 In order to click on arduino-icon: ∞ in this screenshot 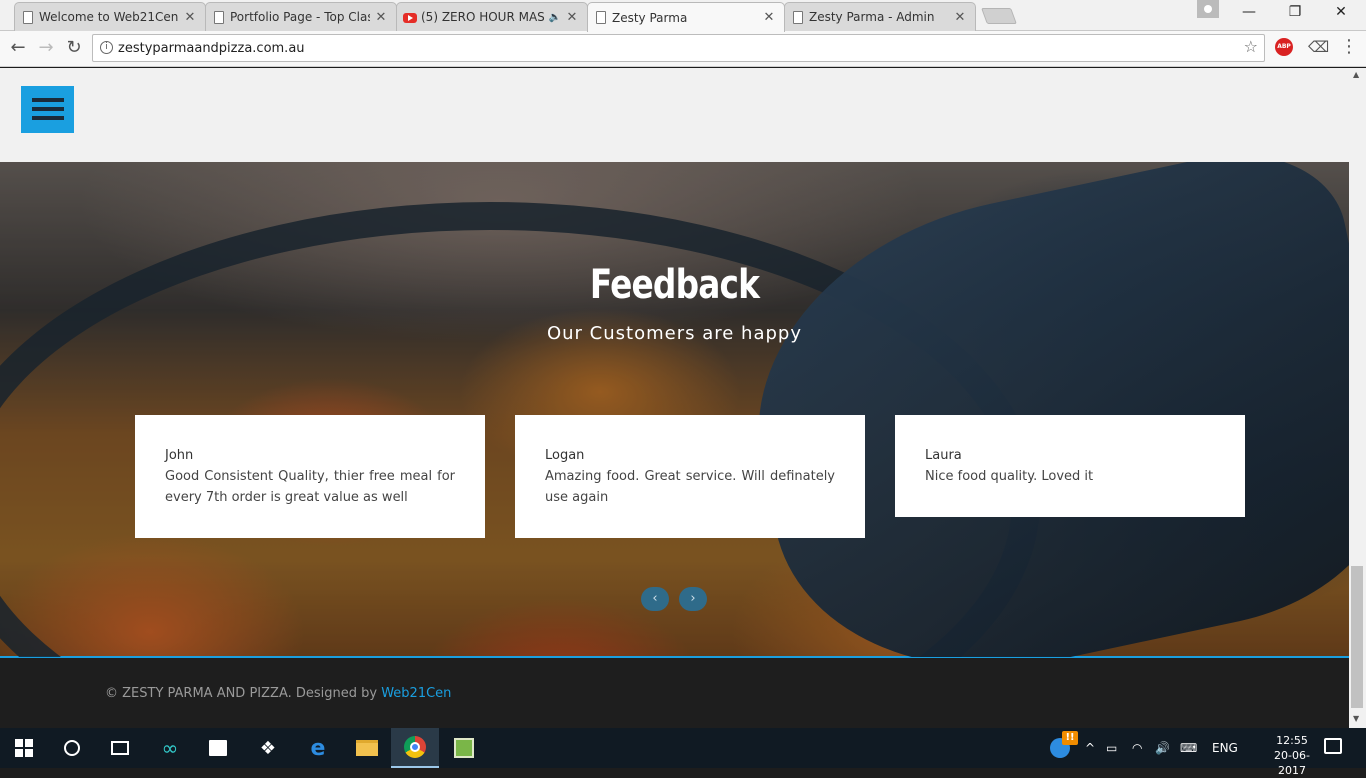, I will do `click(170, 748)`.